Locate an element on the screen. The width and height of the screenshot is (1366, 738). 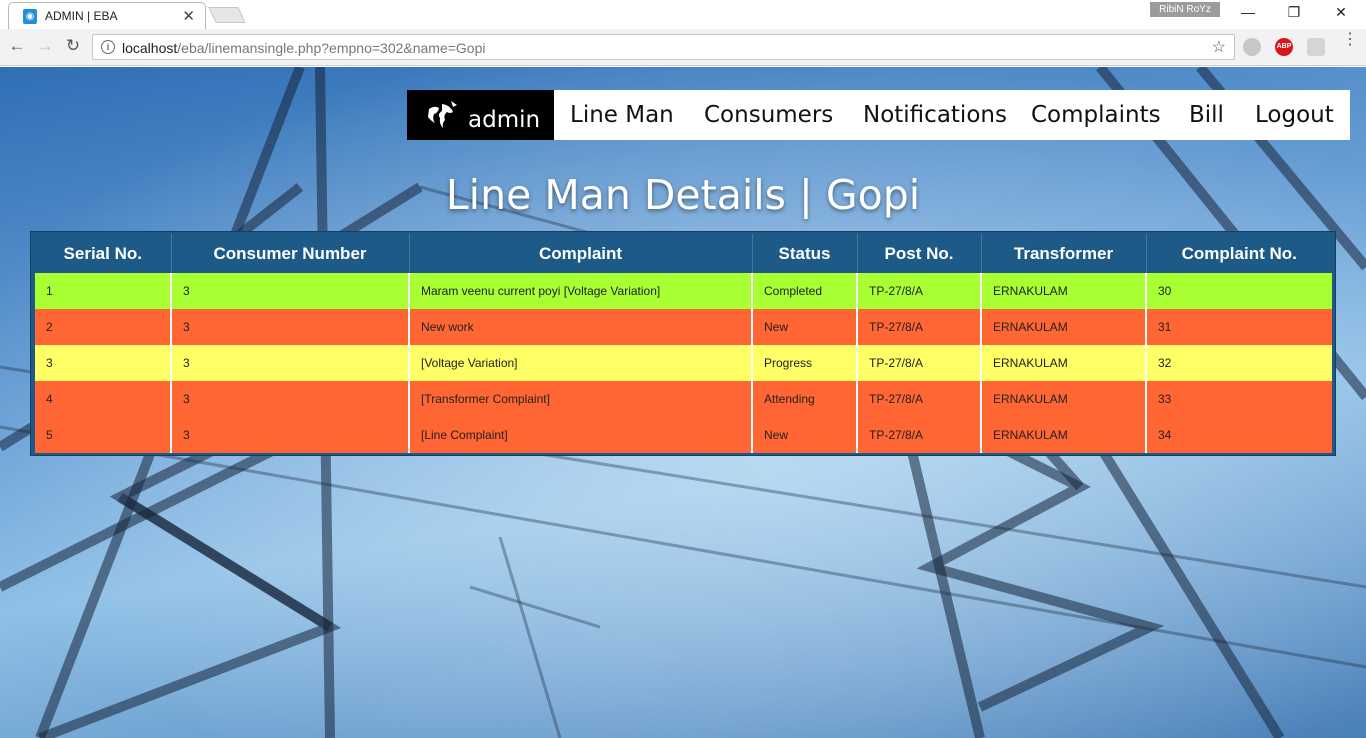
nav-complaints: Complaints is located at coordinates (1096, 115).